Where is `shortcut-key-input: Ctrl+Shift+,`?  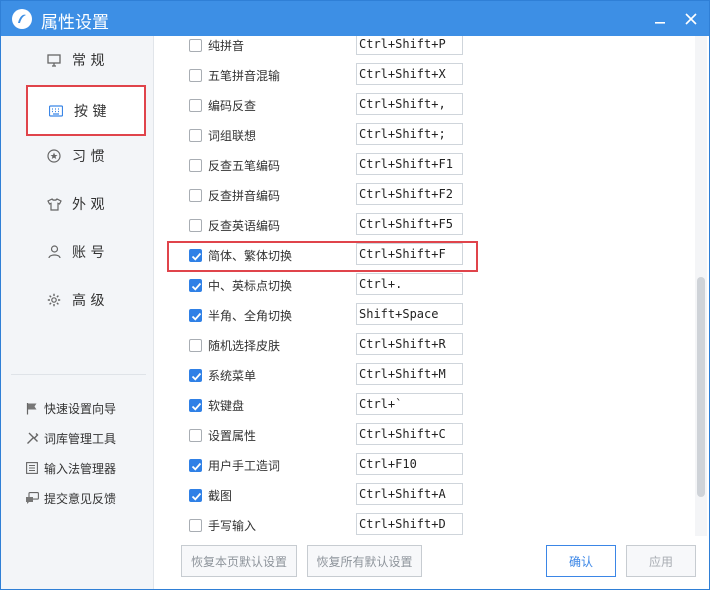 shortcut-key-input: Ctrl+Shift+, is located at coordinates (409, 104).